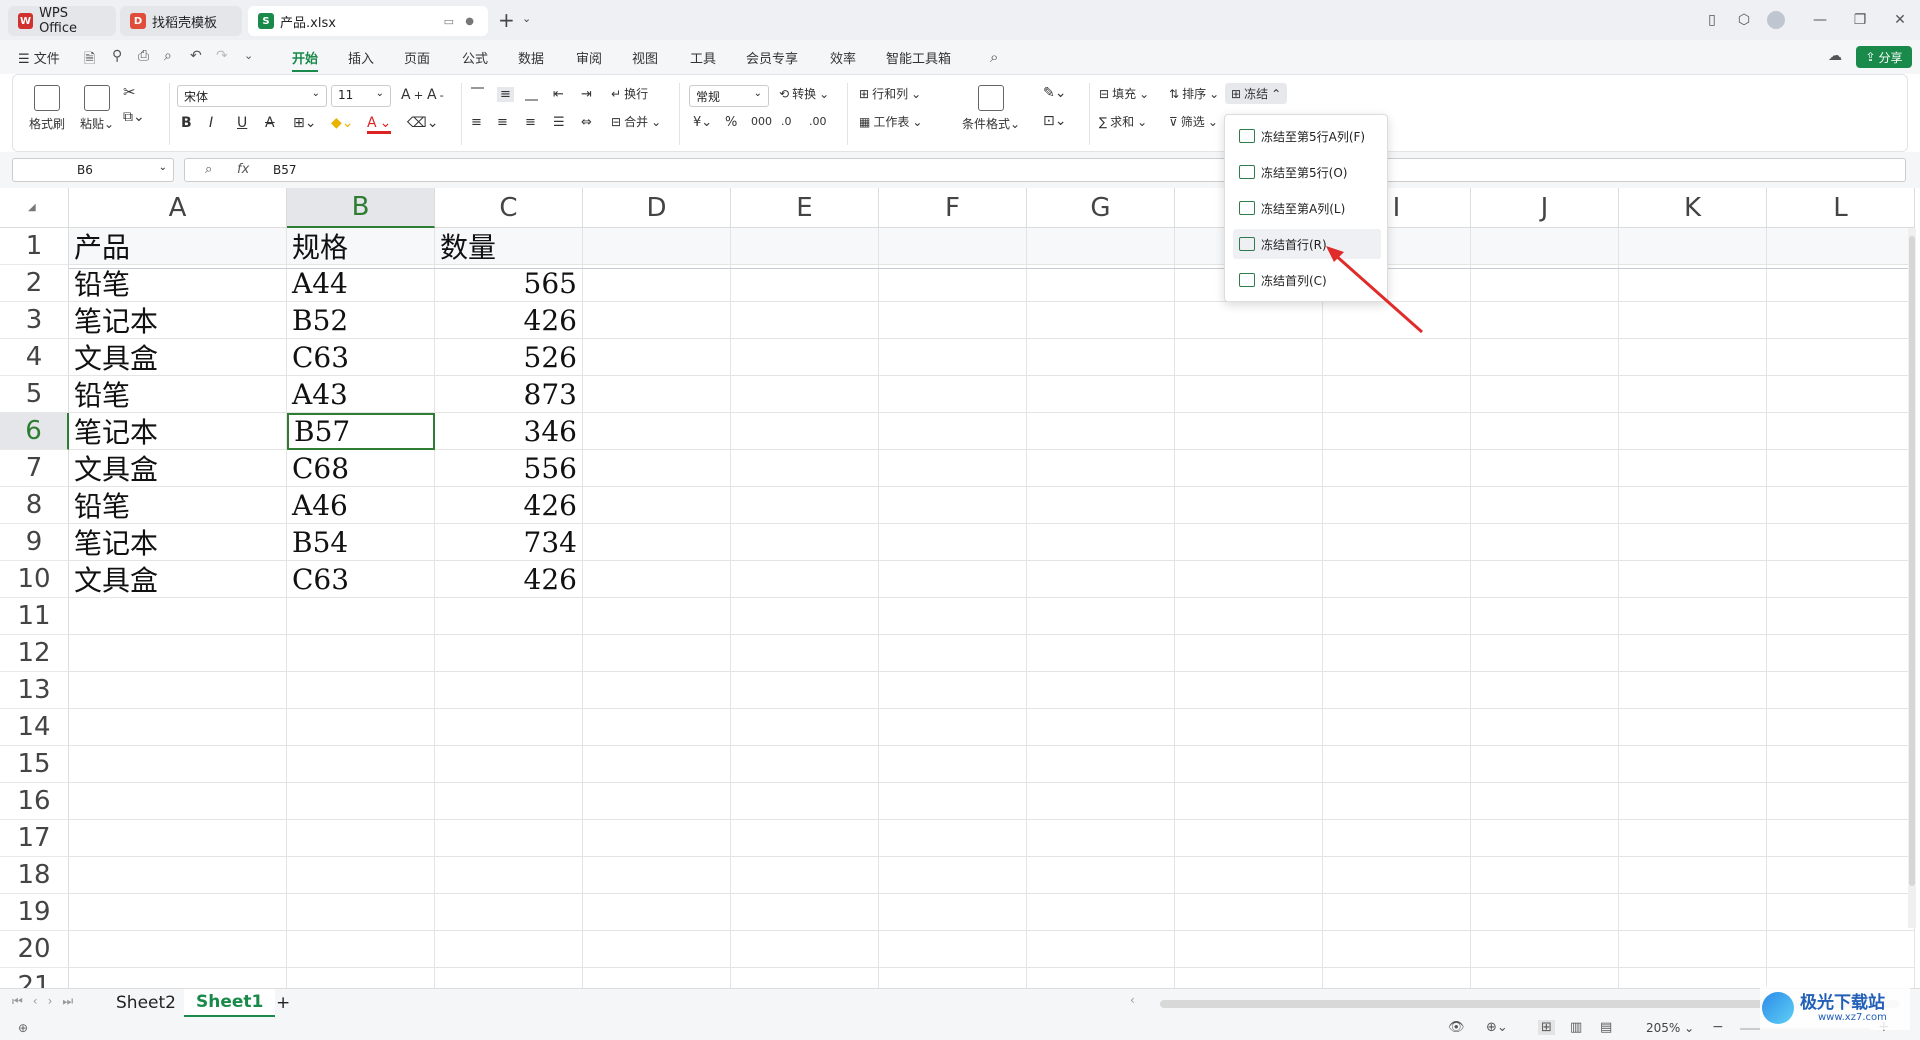  What do you see at coordinates (178, 579) in the screenshot?
I see `data-cell: 文具盒` at bounding box center [178, 579].